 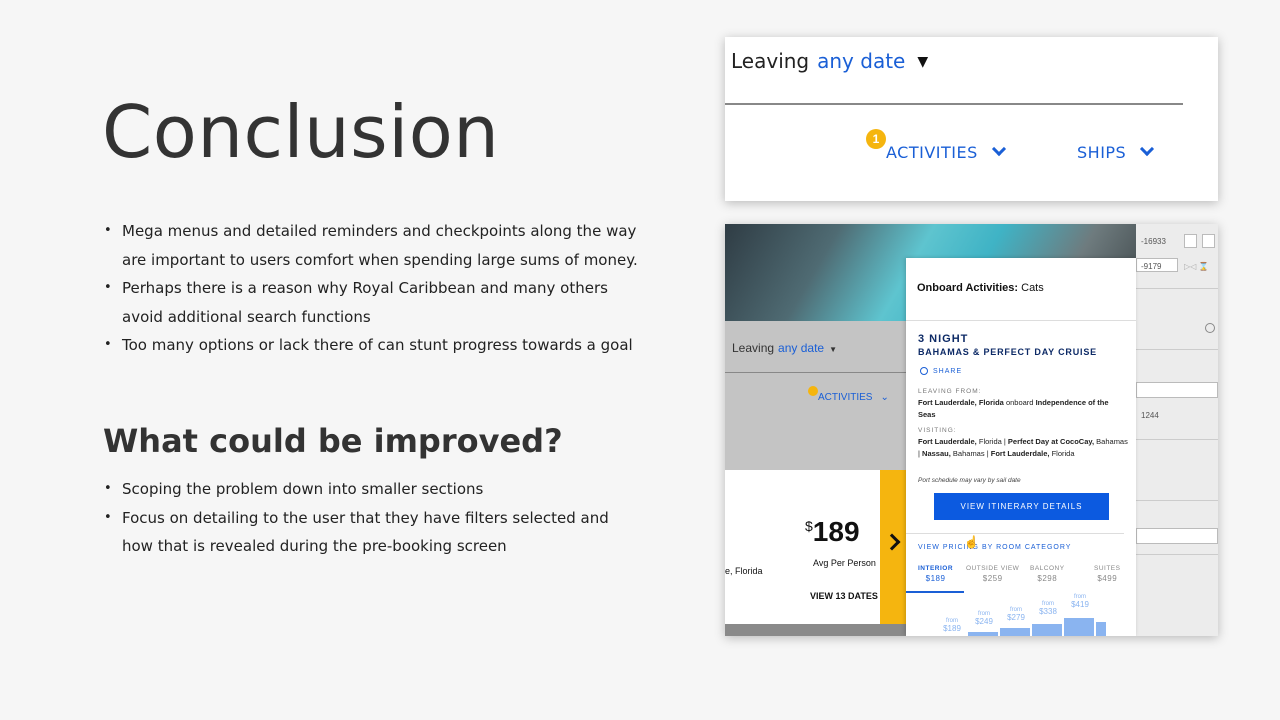 I want to click on tab-label: INTERIOR, so click(x=936, y=568).